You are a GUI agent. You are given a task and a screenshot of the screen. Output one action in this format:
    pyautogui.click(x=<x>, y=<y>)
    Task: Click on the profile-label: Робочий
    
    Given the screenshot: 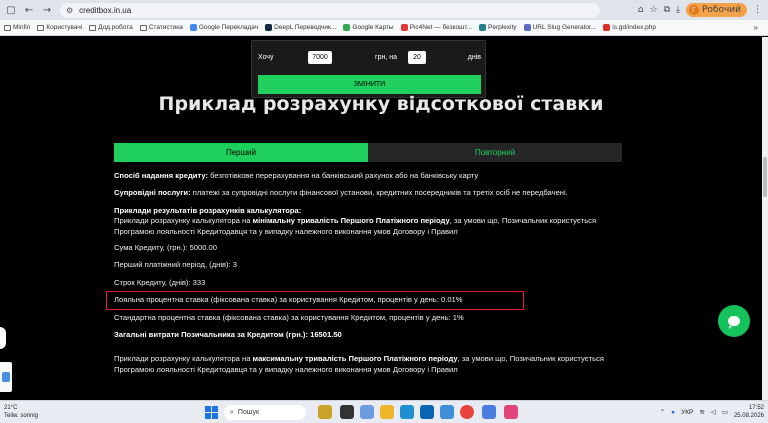 What is the action you would take?
    pyautogui.click(x=721, y=10)
    